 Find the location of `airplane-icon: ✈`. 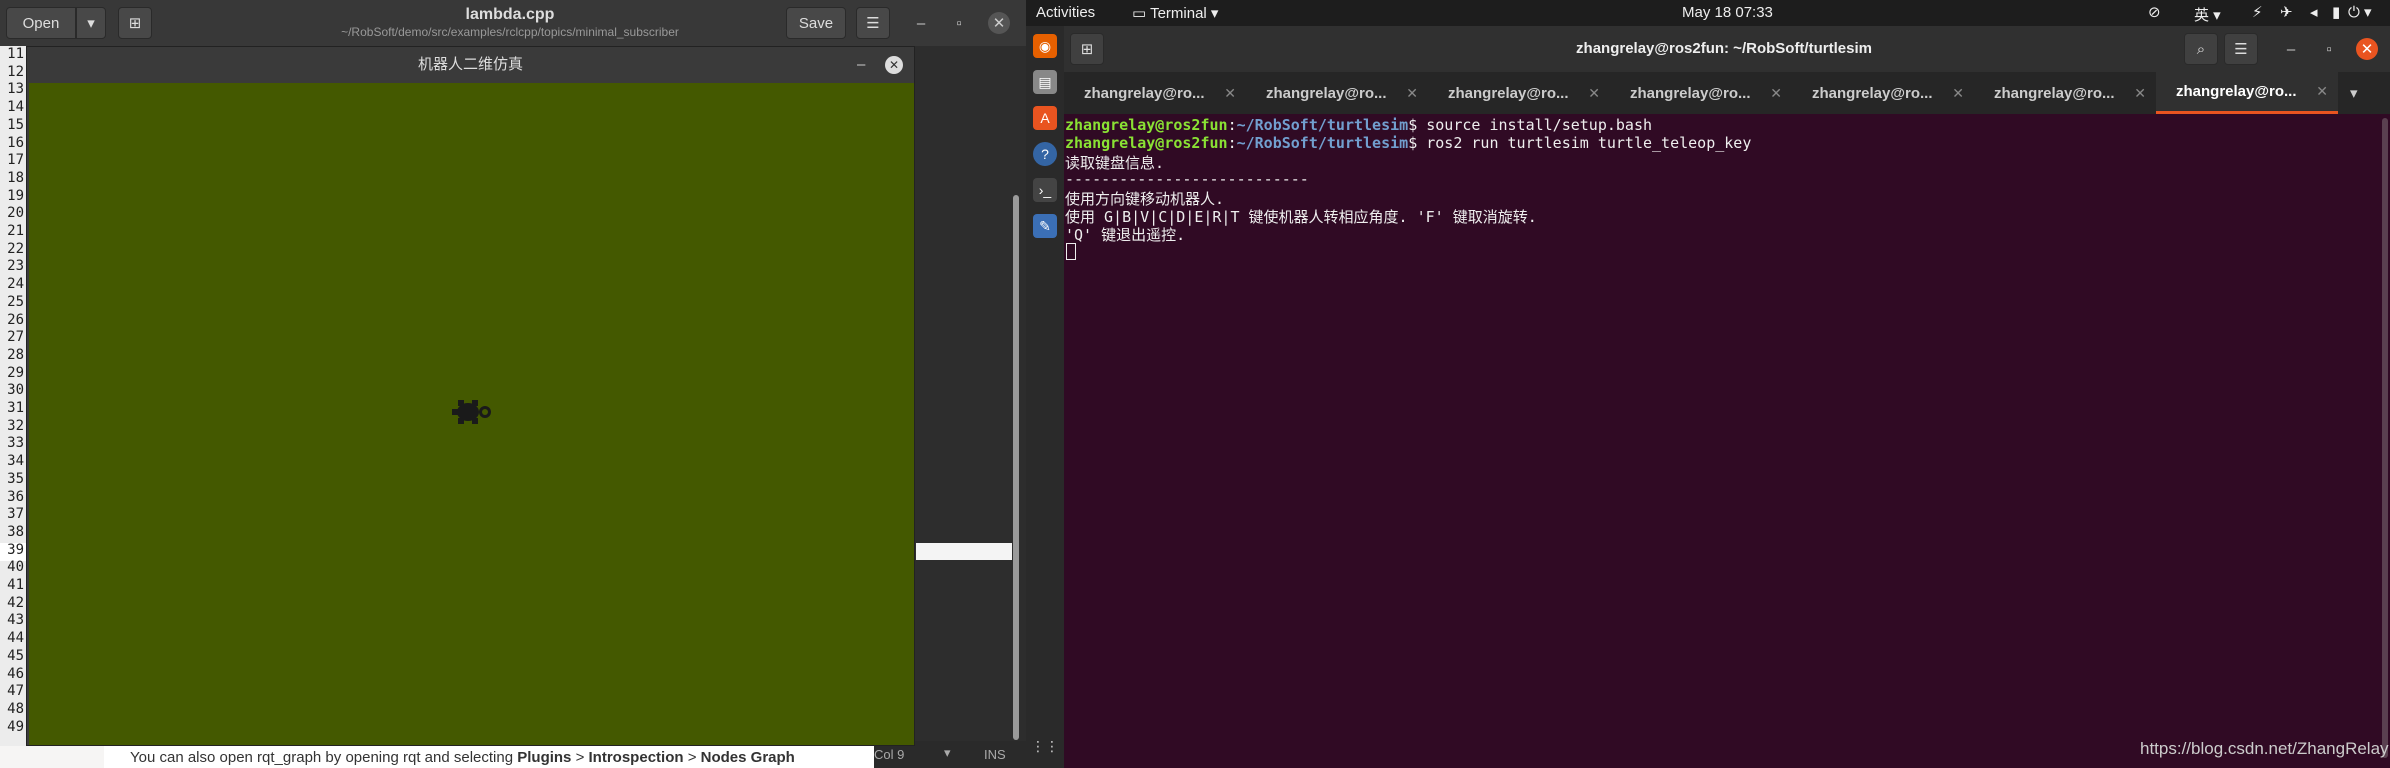

airplane-icon: ✈ is located at coordinates (2286, 12).